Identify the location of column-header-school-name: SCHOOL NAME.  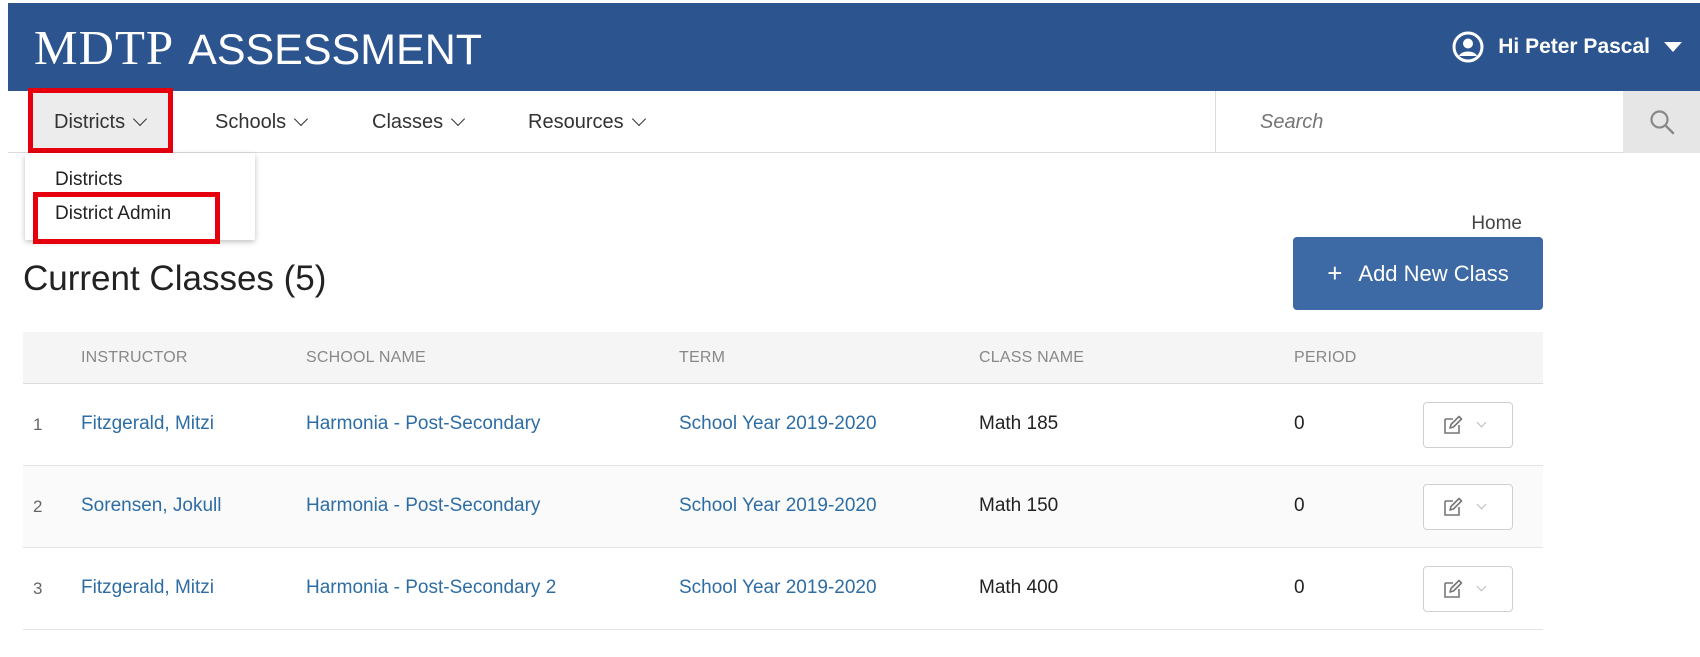
(366, 358).